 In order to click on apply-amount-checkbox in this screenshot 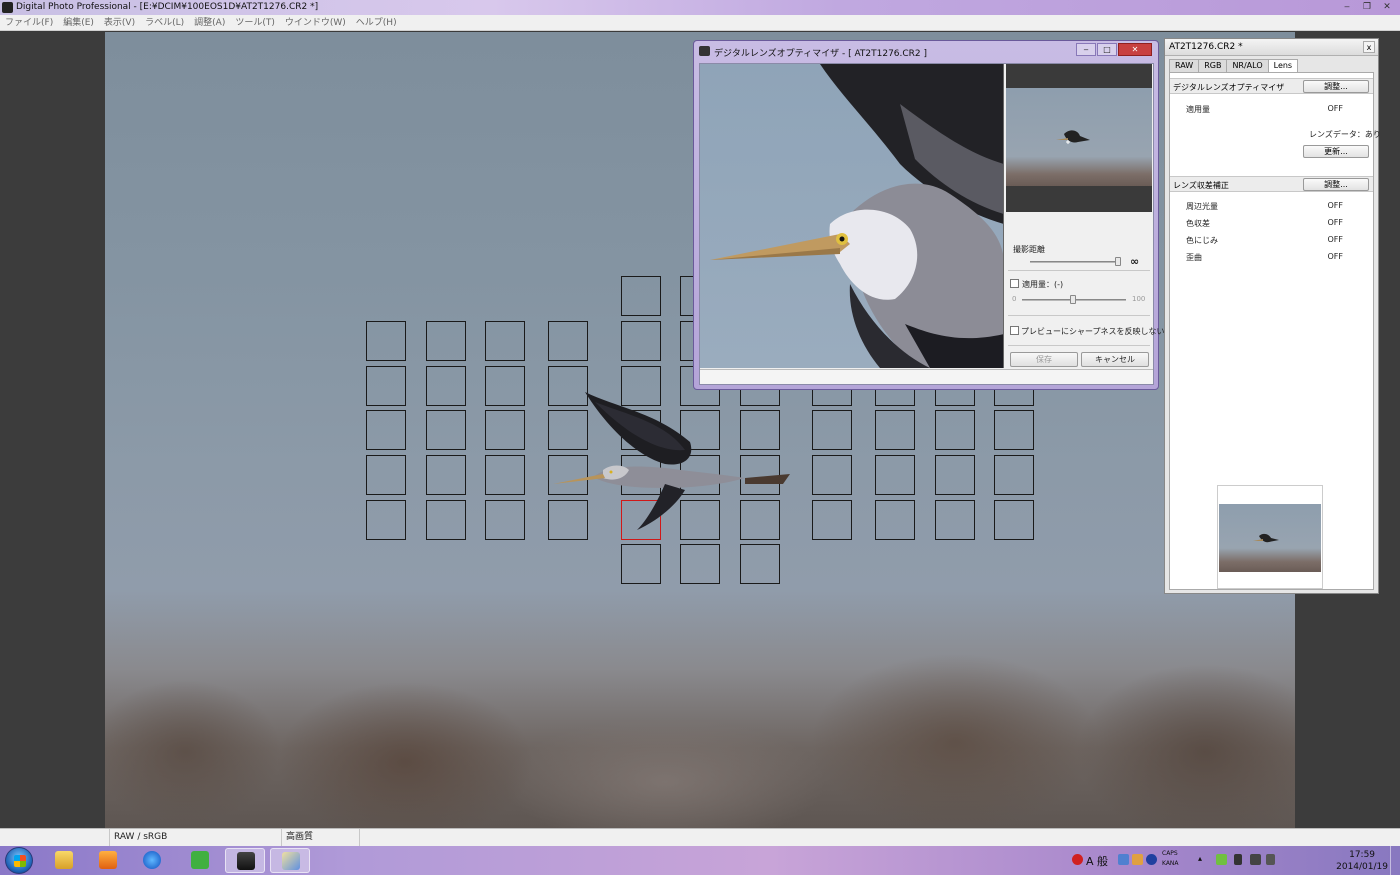, I will do `click(1014, 283)`.